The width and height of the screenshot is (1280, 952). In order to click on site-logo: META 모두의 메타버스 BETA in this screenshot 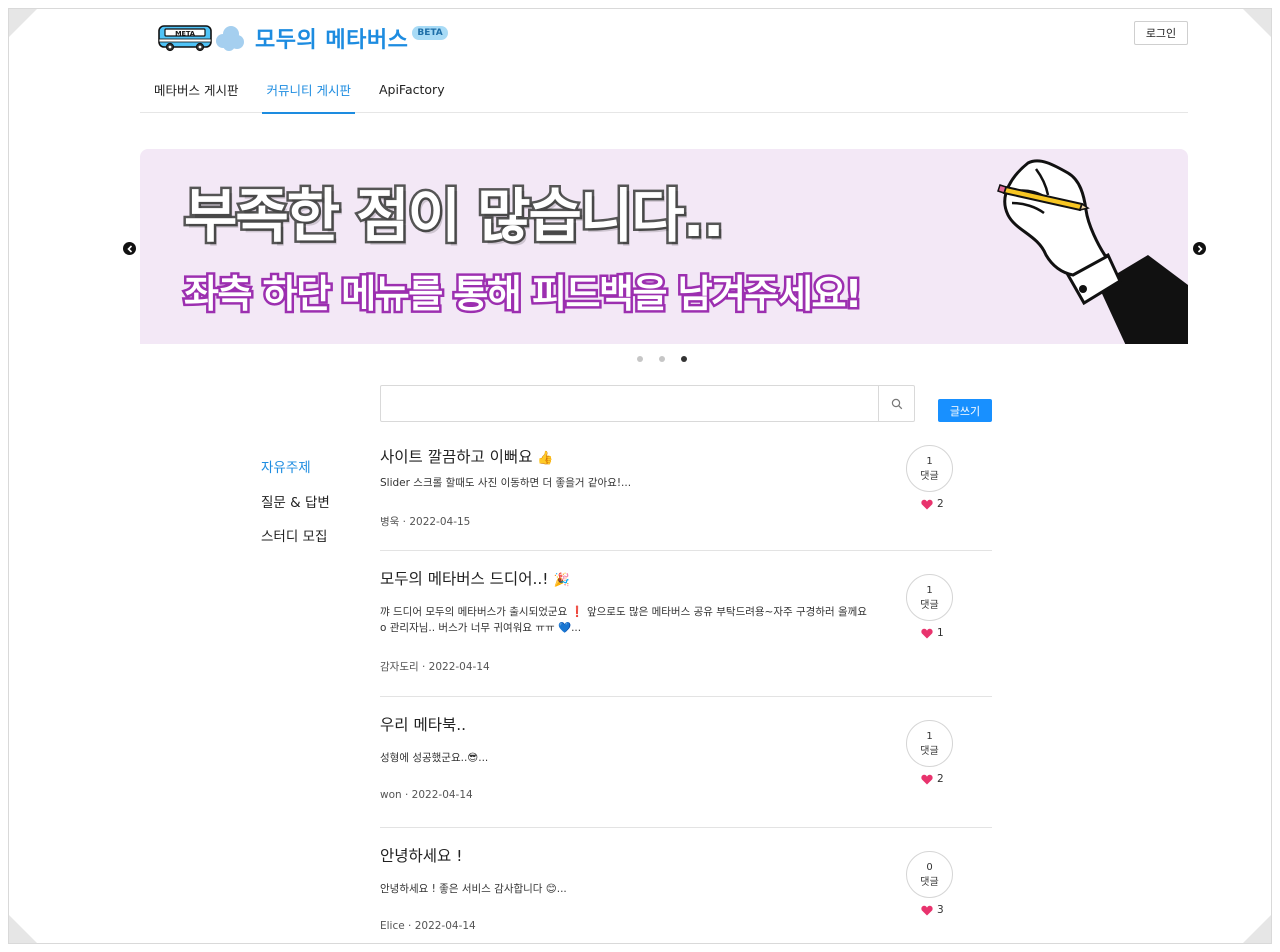, I will do `click(302, 38)`.